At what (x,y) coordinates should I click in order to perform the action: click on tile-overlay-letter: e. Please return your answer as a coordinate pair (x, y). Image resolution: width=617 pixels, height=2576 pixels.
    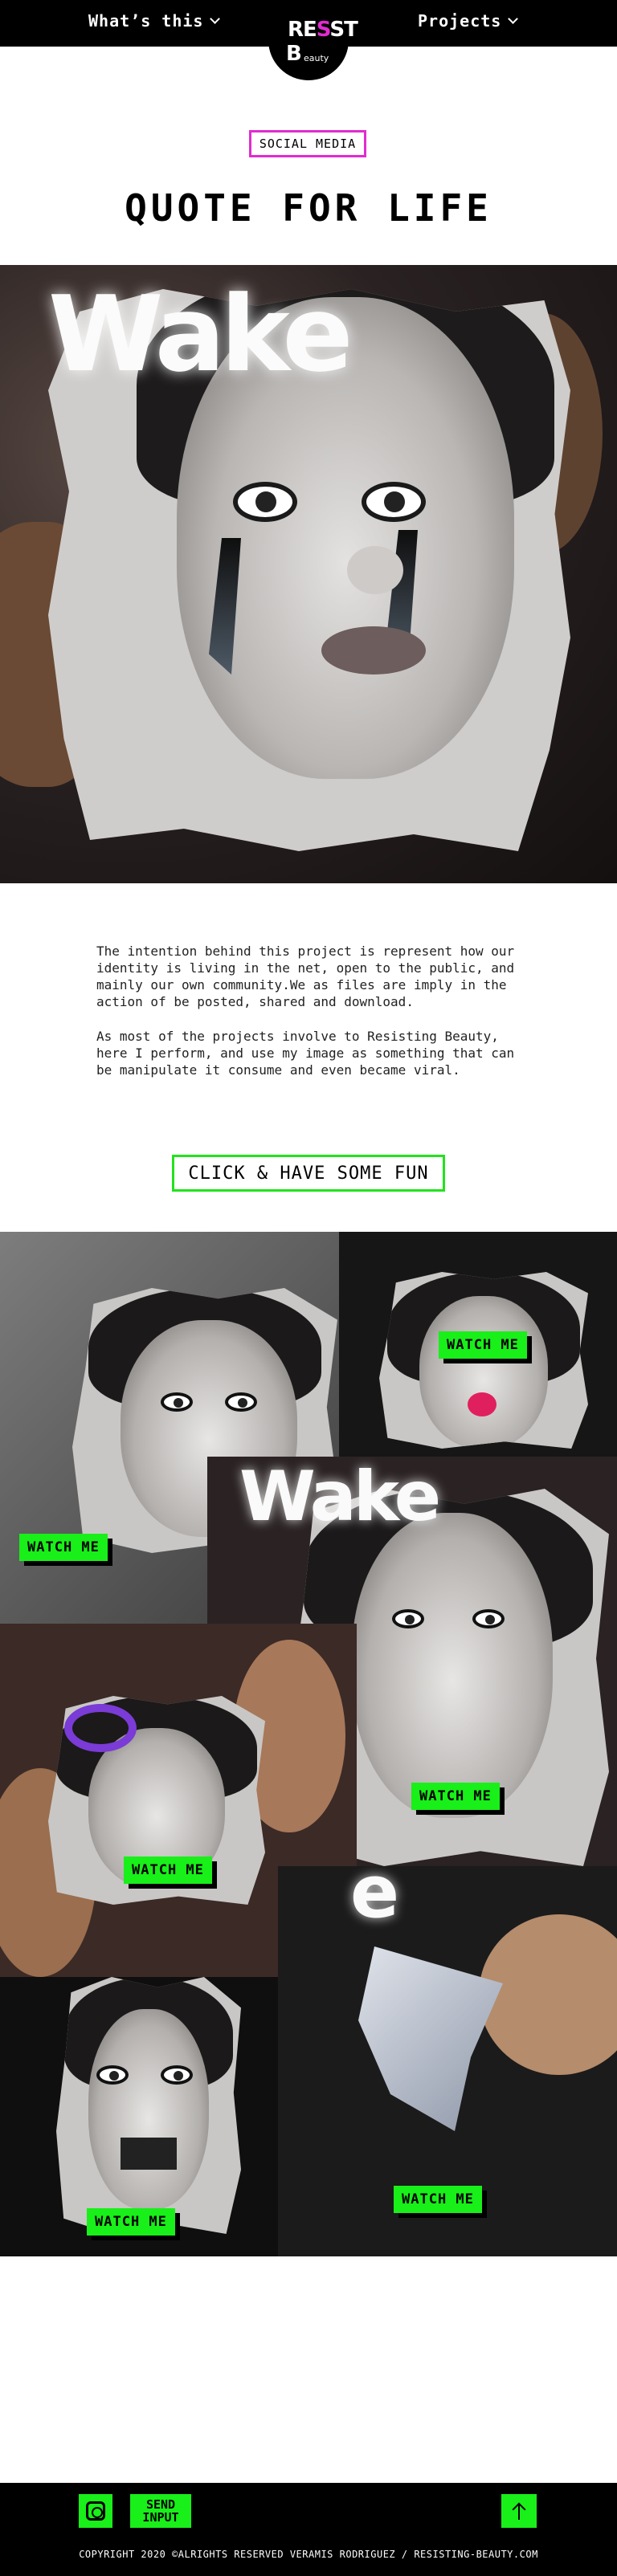
    Looking at the image, I should click on (374, 1900).